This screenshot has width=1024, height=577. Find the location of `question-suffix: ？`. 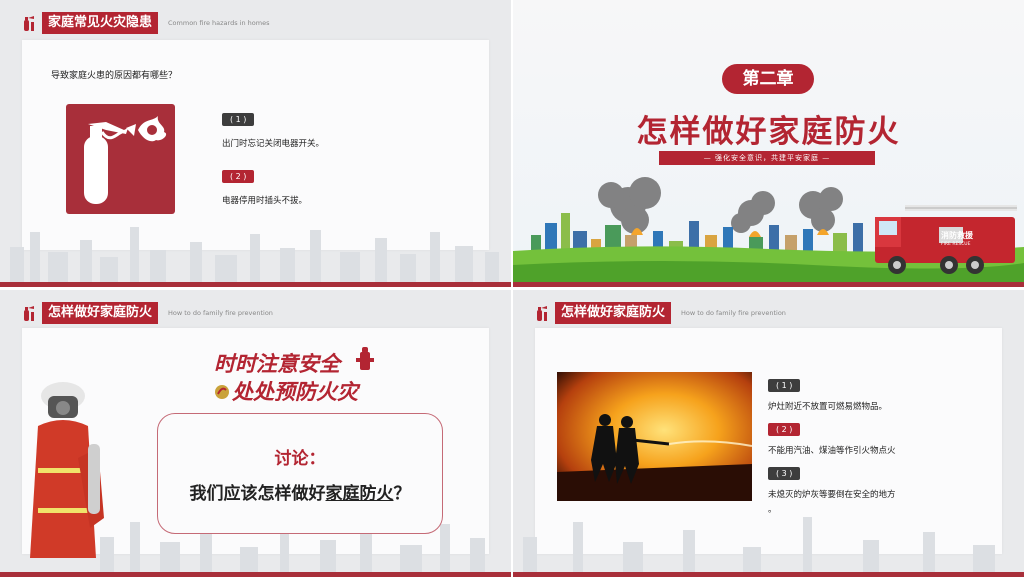

question-suffix: ？ is located at coordinates (402, 494).